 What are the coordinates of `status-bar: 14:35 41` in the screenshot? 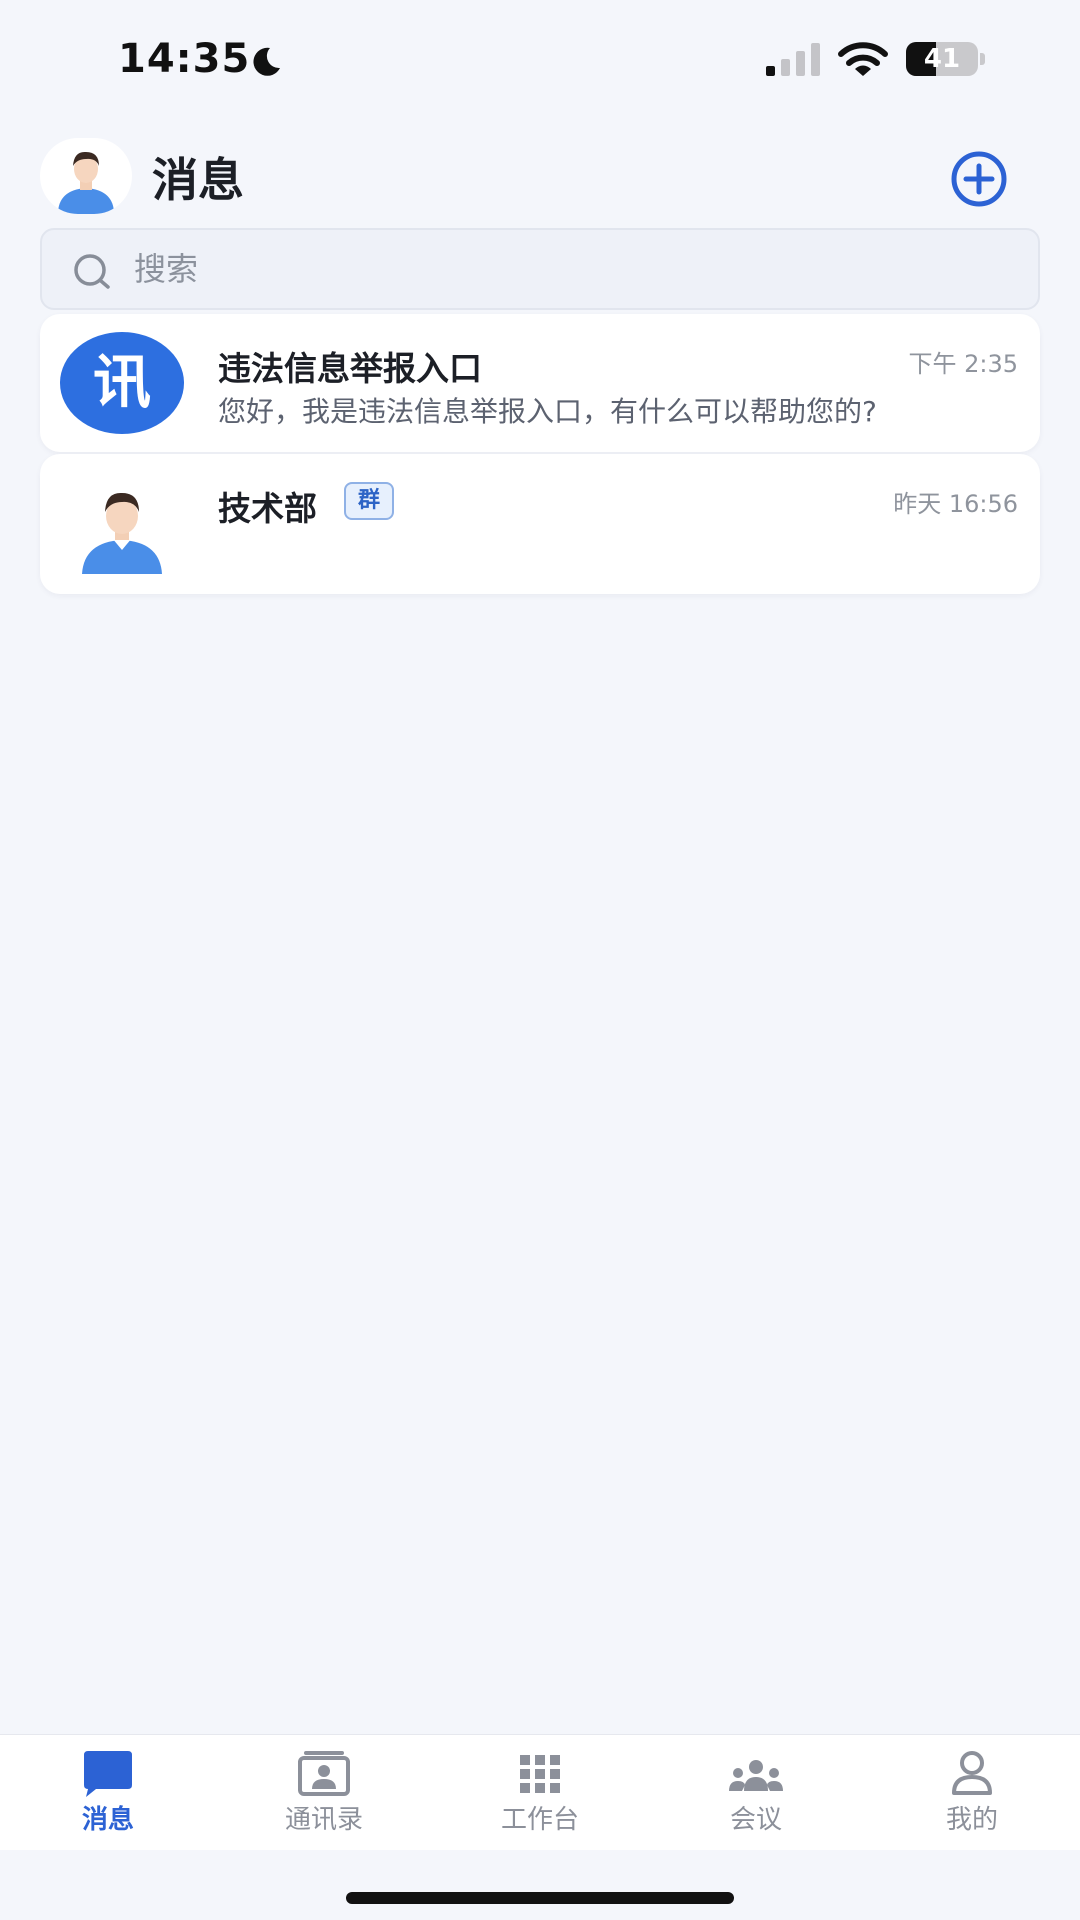 It's located at (540, 60).